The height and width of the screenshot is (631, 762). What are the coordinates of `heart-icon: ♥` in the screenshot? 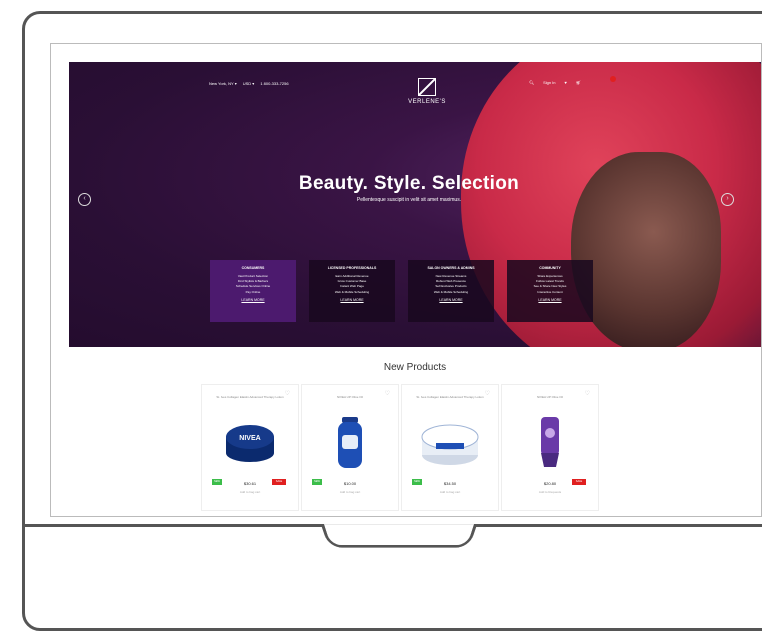 It's located at (566, 82).